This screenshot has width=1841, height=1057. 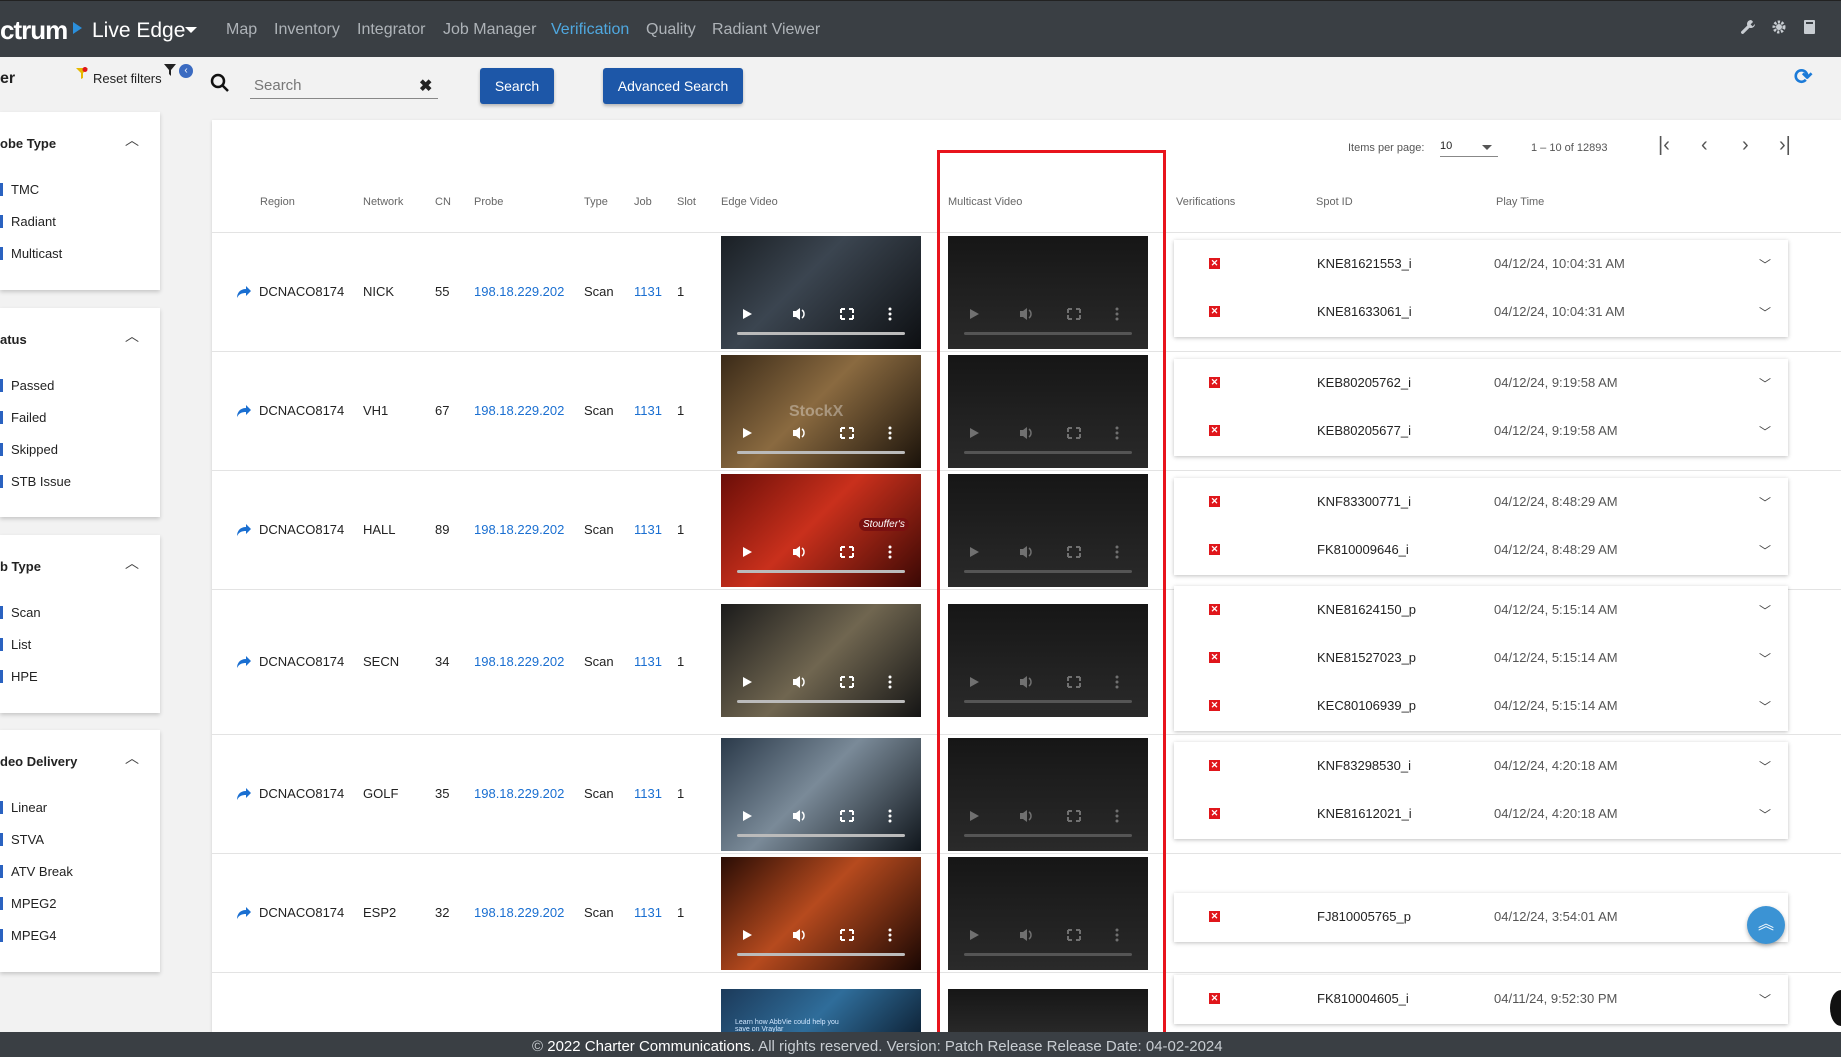 I want to click on filter-option: Failed, so click(x=23, y=417).